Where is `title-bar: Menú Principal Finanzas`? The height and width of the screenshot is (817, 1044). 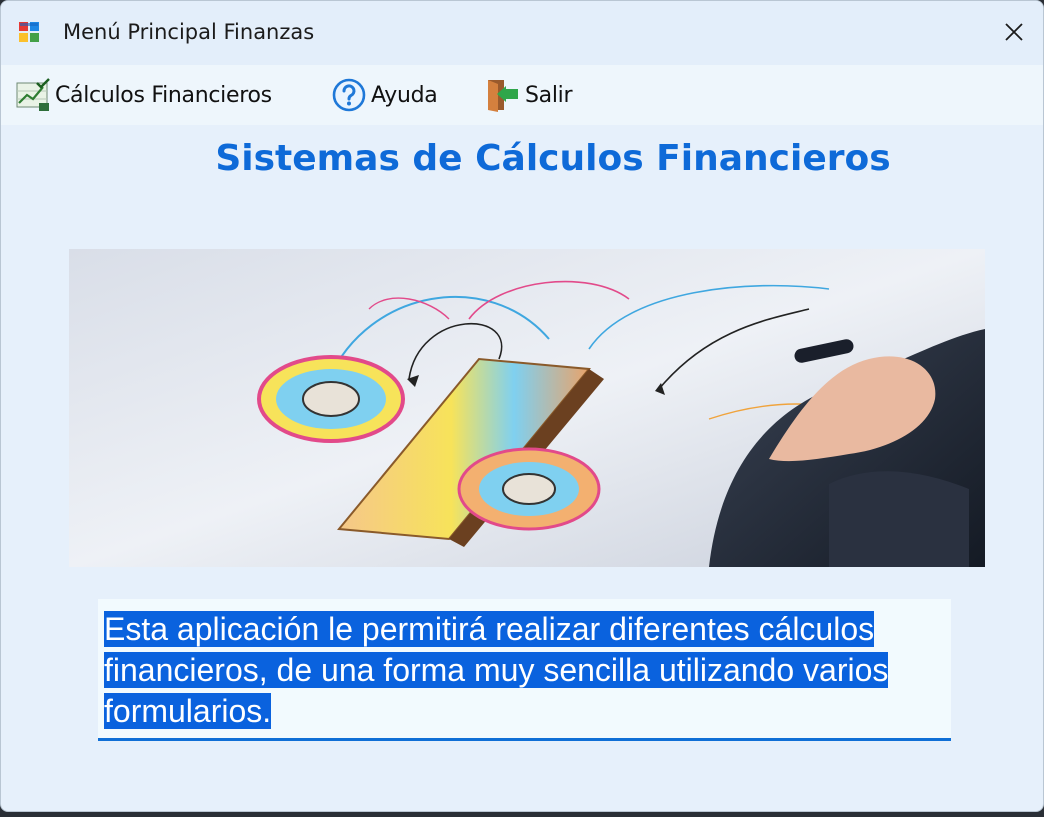
title-bar: Menú Principal Finanzas is located at coordinates (522, 33).